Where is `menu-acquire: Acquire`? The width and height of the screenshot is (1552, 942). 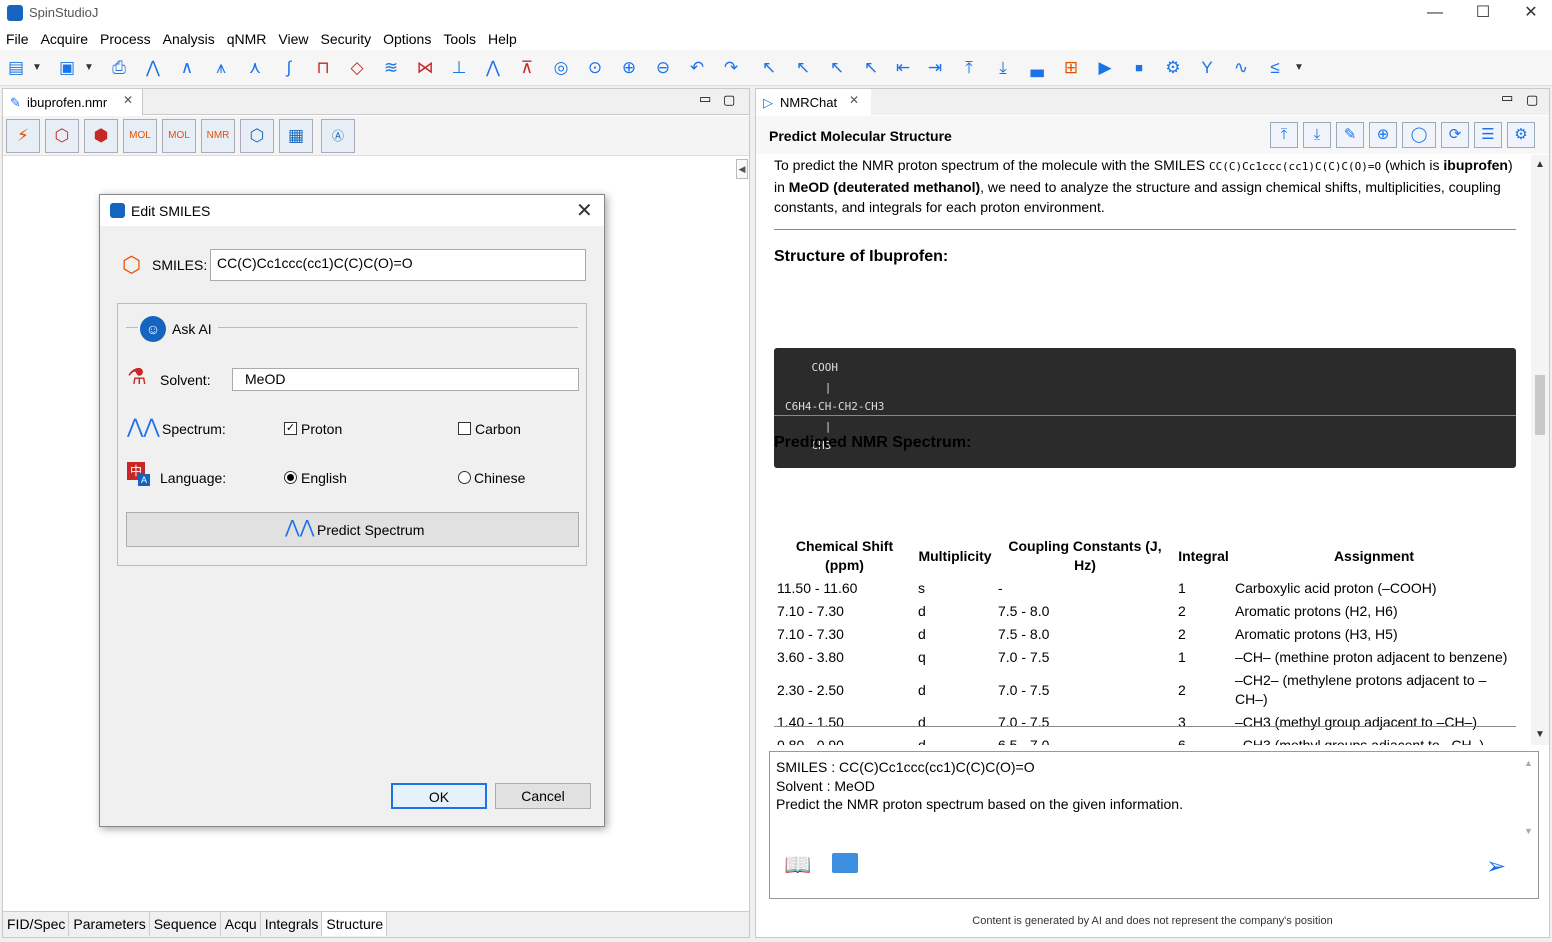 menu-acquire: Acquire is located at coordinates (64, 37).